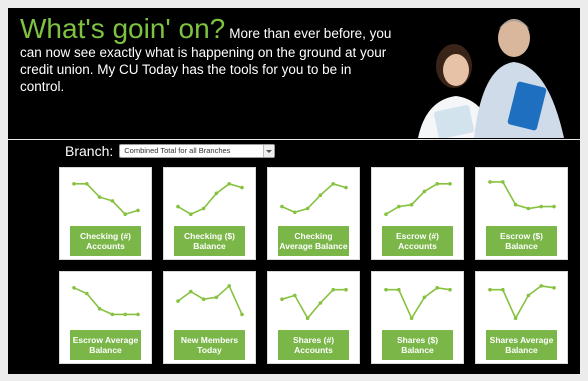 This screenshot has width=588, height=381. I want to click on tile-shares-accounts: Shares (#) Accounts, so click(313, 317).